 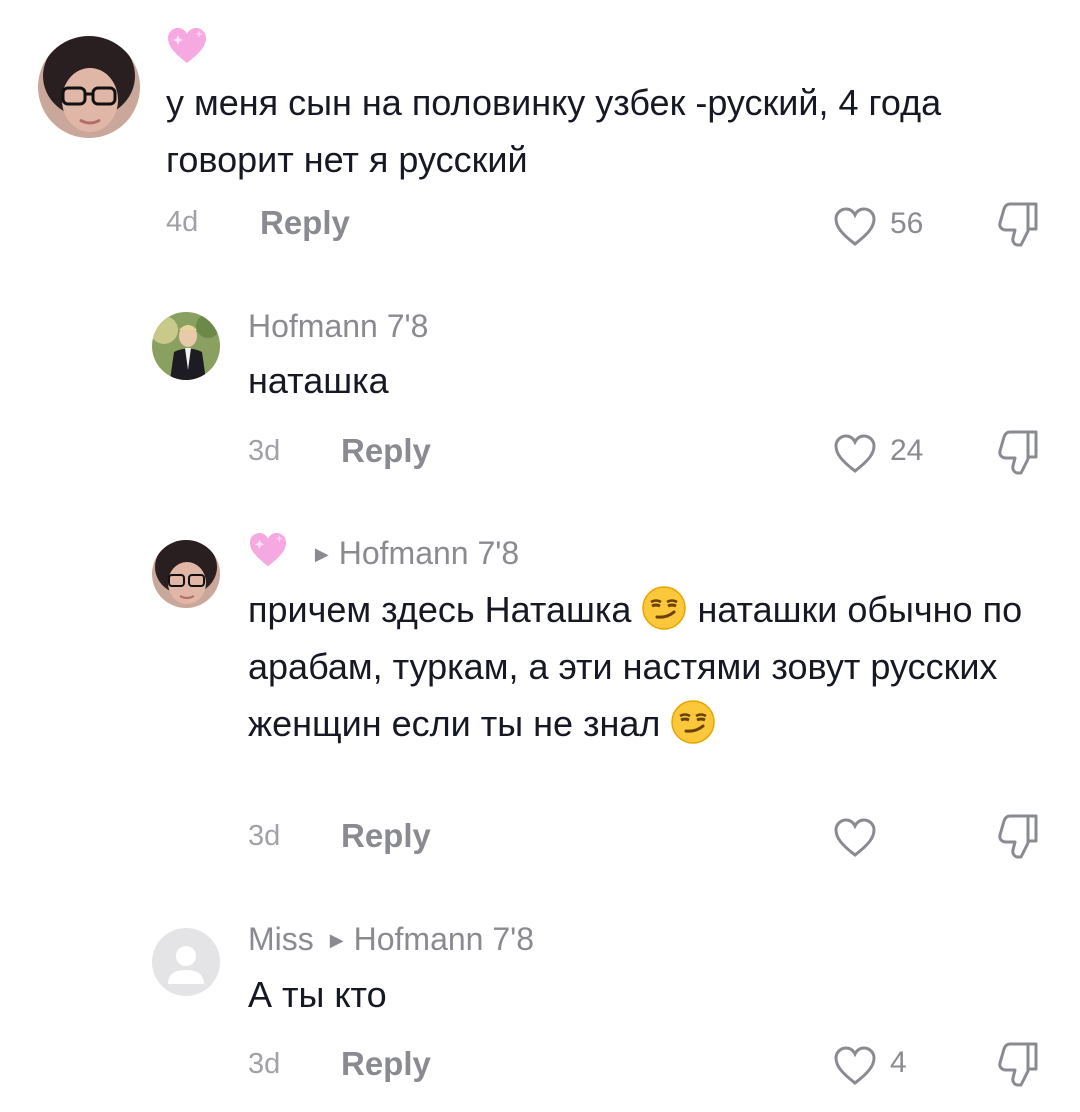 I want to click on comment-age: 4d, so click(x=182, y=222).